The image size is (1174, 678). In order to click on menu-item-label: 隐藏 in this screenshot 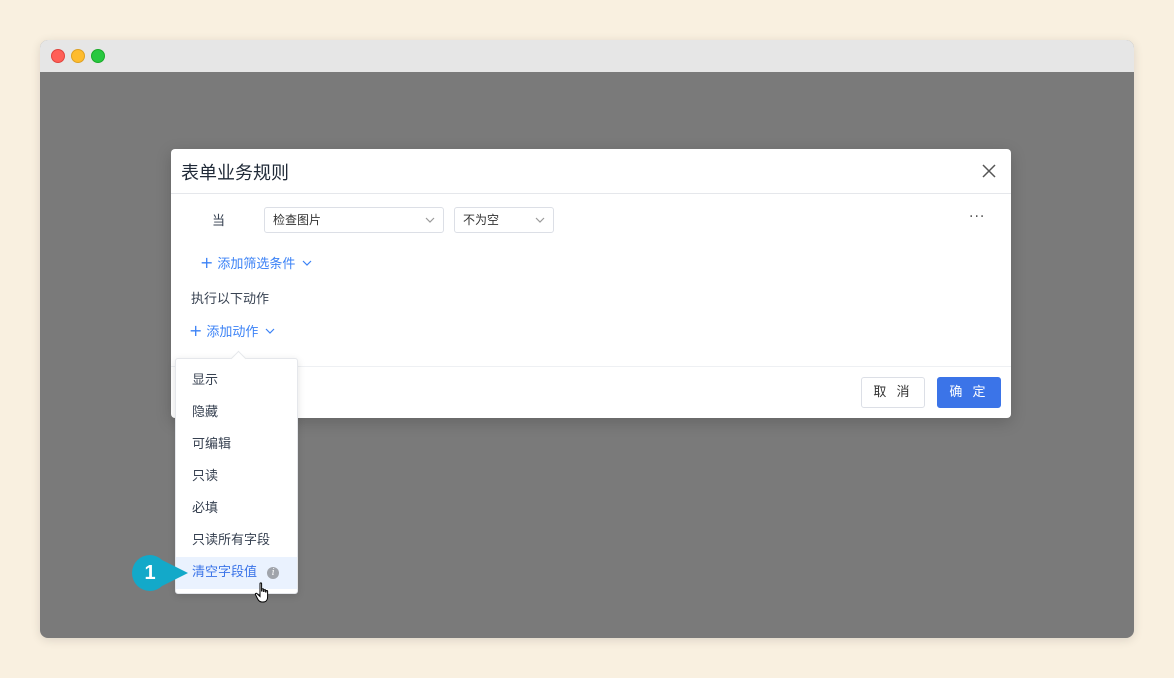, I will do `click(205, 412)`.